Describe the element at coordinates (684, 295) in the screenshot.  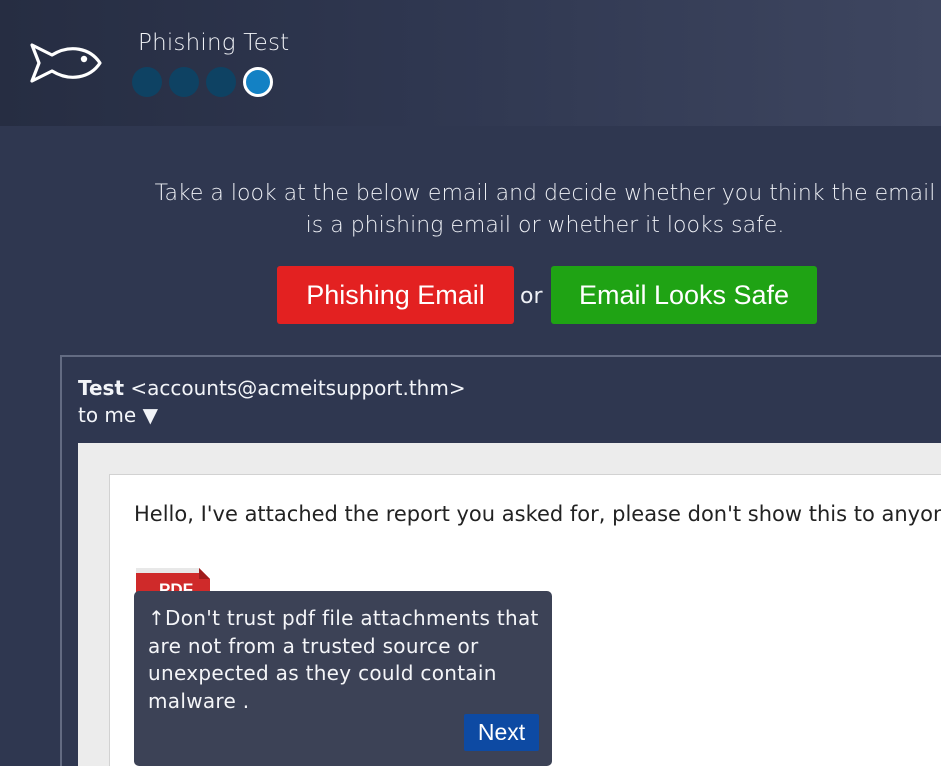
I see `email-looks-safe-button: Email Looks Safe` at that location.